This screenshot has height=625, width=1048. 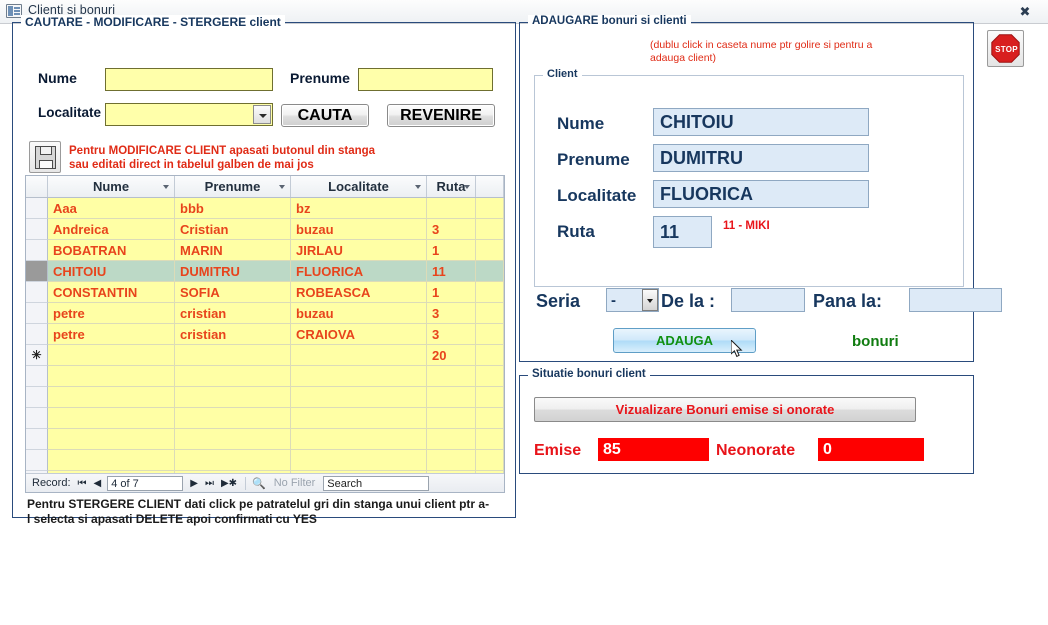 What do you see at coordinates (111, 186) in the screenshot?
I see `column-header-nume: Nume` at bounding box center [111, 186].